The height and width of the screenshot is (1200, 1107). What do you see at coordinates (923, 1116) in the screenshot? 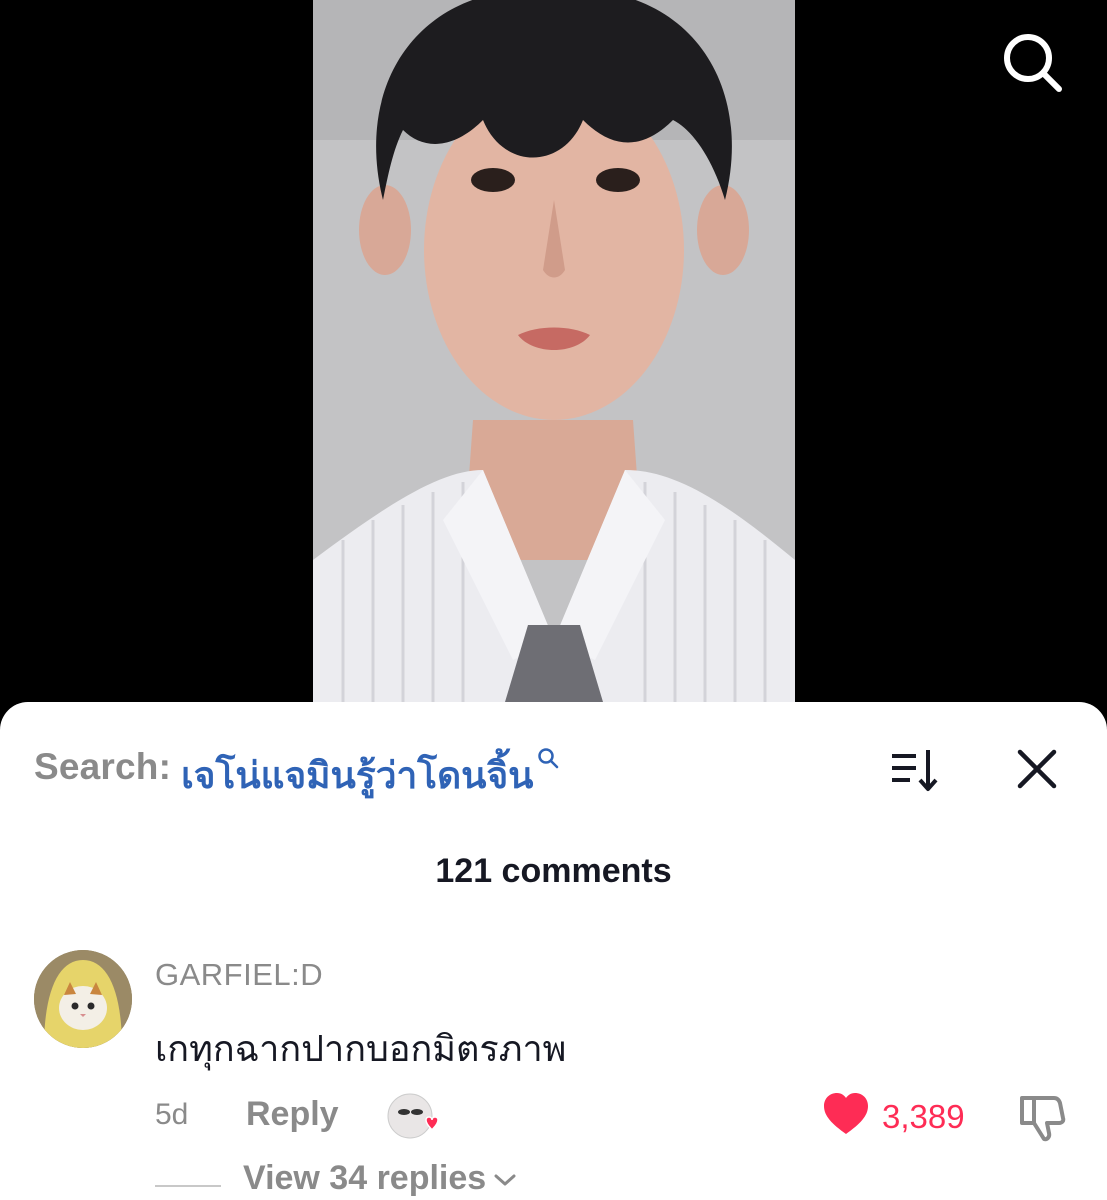
I see `like-count: 3,389` at bounding box center [923, 1116].